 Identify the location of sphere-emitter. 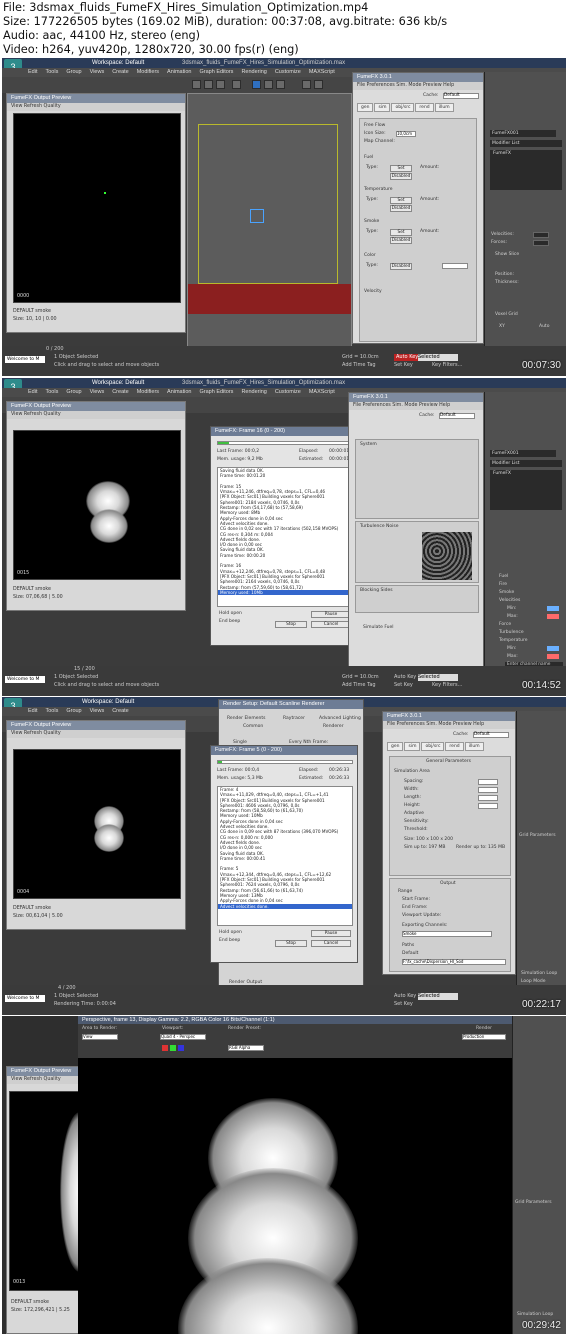
(257, 216).